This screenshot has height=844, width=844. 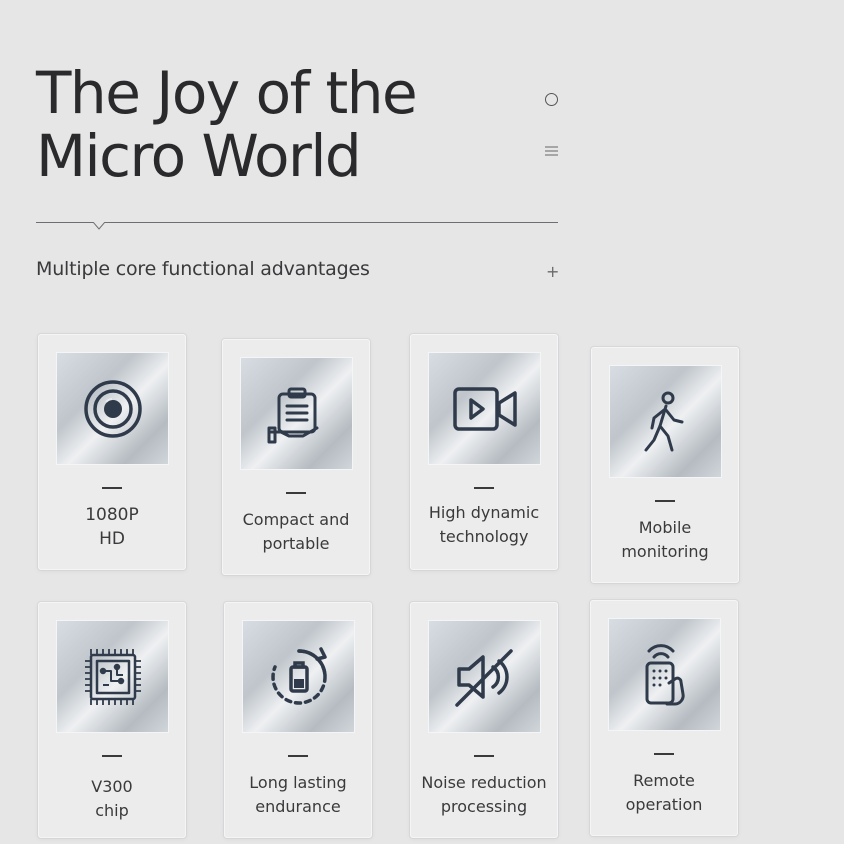 What do you see at coordinates (112, 527) in the screenshot?
I see `feature-label: 1080P HD` at bounding box center [112, 527].